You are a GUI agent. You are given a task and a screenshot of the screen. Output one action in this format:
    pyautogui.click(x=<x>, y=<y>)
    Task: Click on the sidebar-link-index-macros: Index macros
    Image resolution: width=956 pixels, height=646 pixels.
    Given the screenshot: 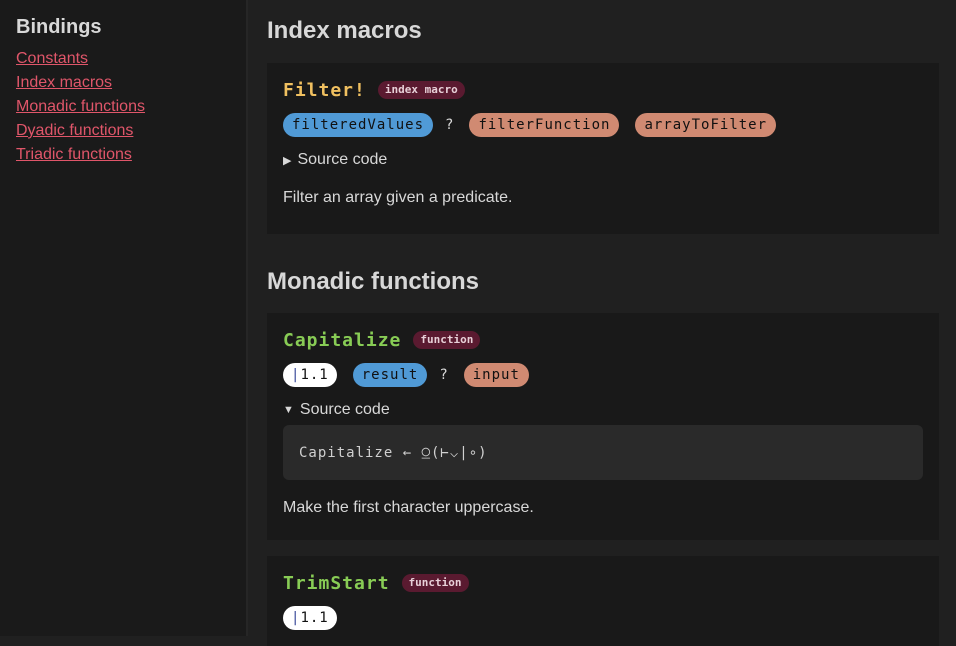 What is the action you would take?
    pyautogui.click(x=123, y=83)
    